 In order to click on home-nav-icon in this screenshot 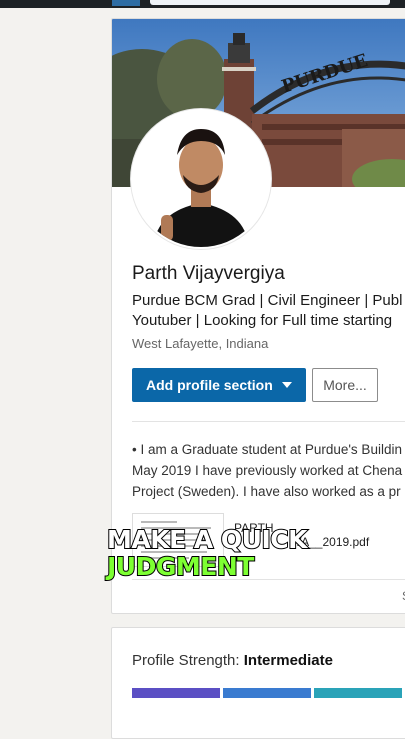, I will do `click(126, 3)`.